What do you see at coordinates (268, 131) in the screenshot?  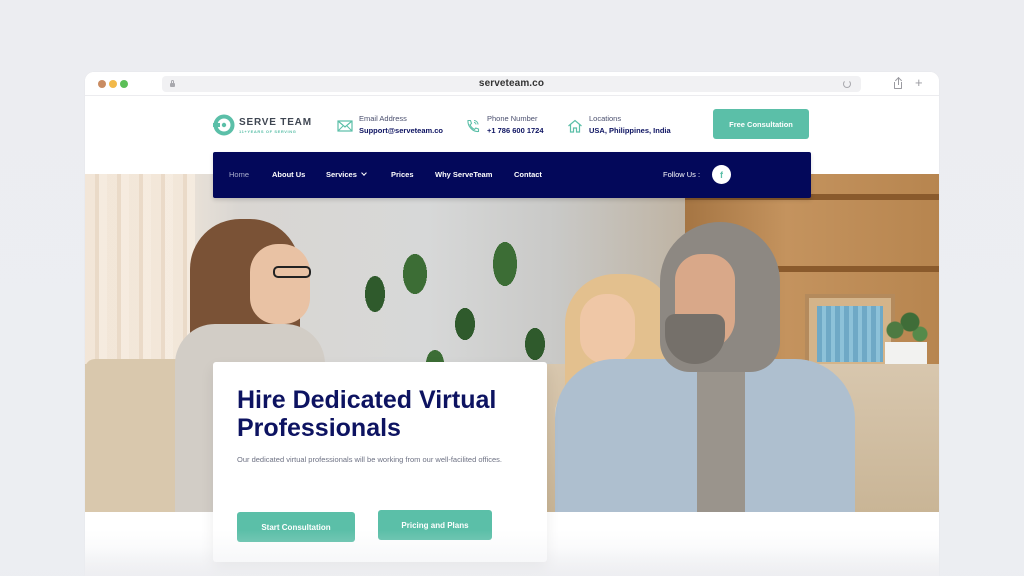 I see `logo-tagline: 11+YEARS OF SERVING` at bounding box center [268, 131].